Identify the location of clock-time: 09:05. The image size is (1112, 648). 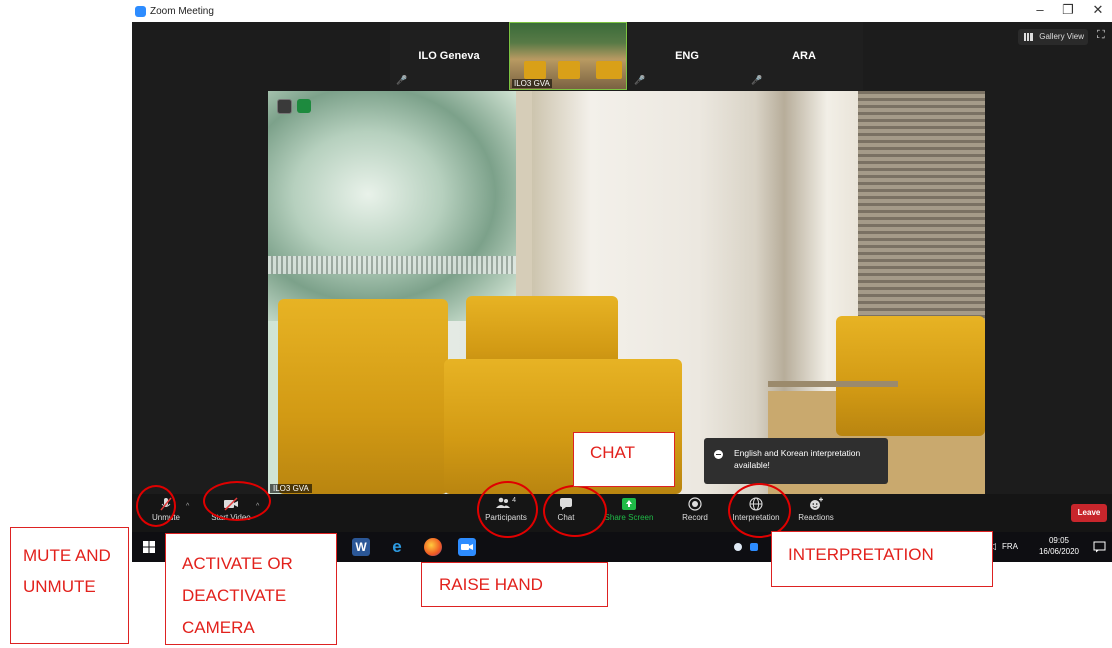
(1059, 540).